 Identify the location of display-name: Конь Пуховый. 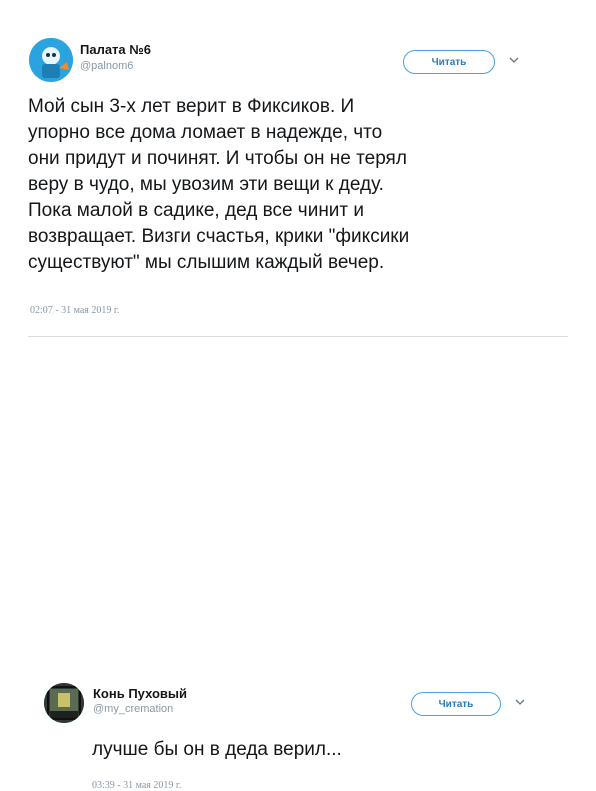
(140, 693).